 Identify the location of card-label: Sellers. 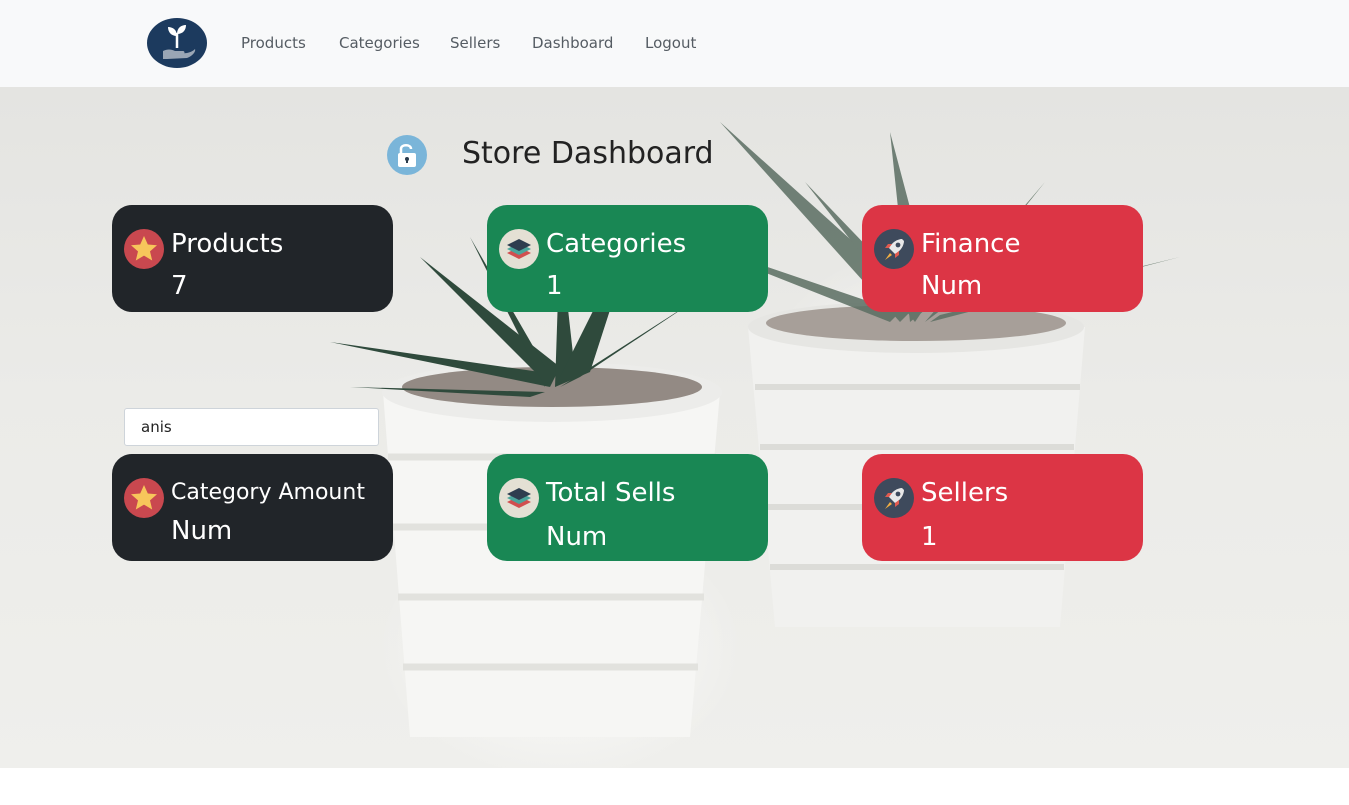
(965, 493).